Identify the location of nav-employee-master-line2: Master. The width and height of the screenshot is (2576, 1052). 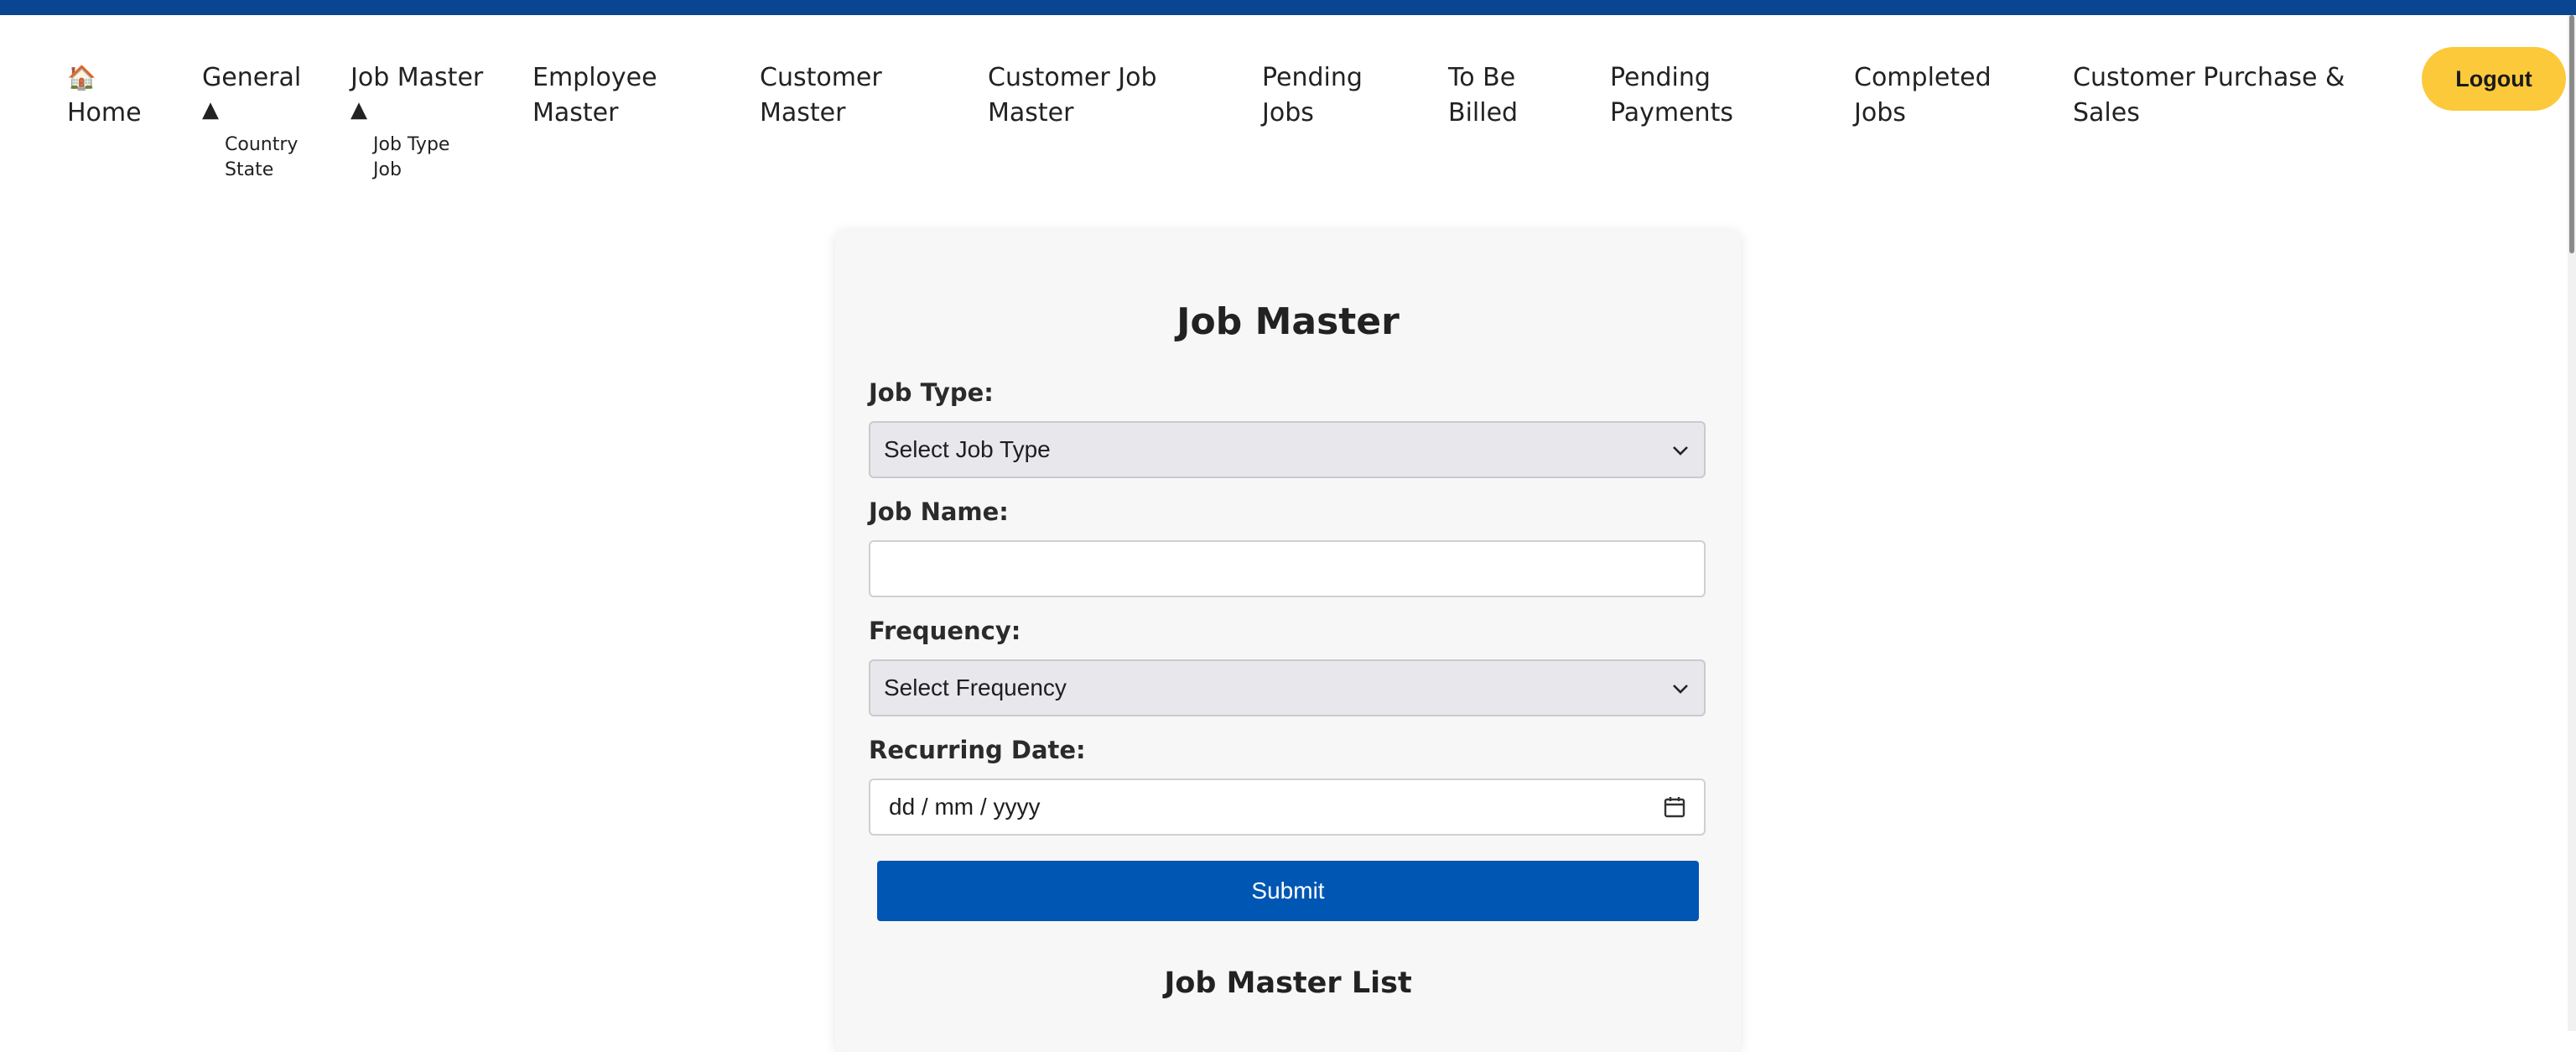
(575, 113).